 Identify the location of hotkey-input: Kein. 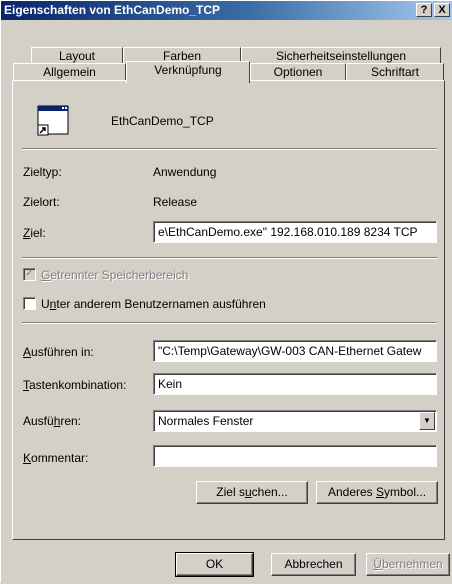
(295, 384).